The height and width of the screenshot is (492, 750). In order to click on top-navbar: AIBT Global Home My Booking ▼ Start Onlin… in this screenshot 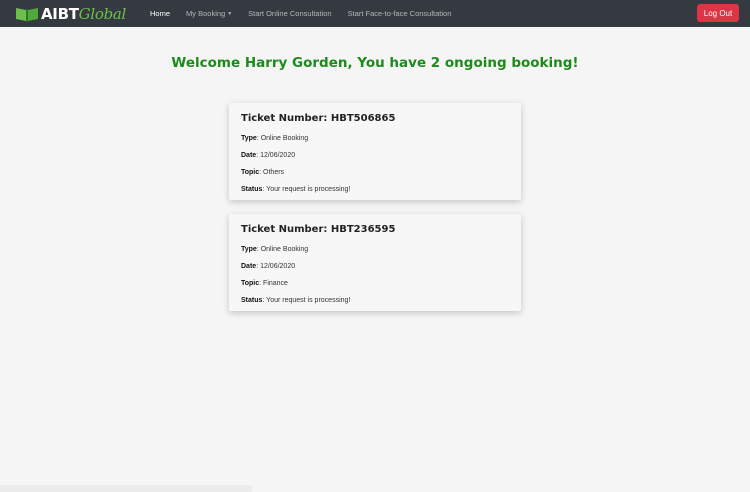, I will do `click(375, 13)`.